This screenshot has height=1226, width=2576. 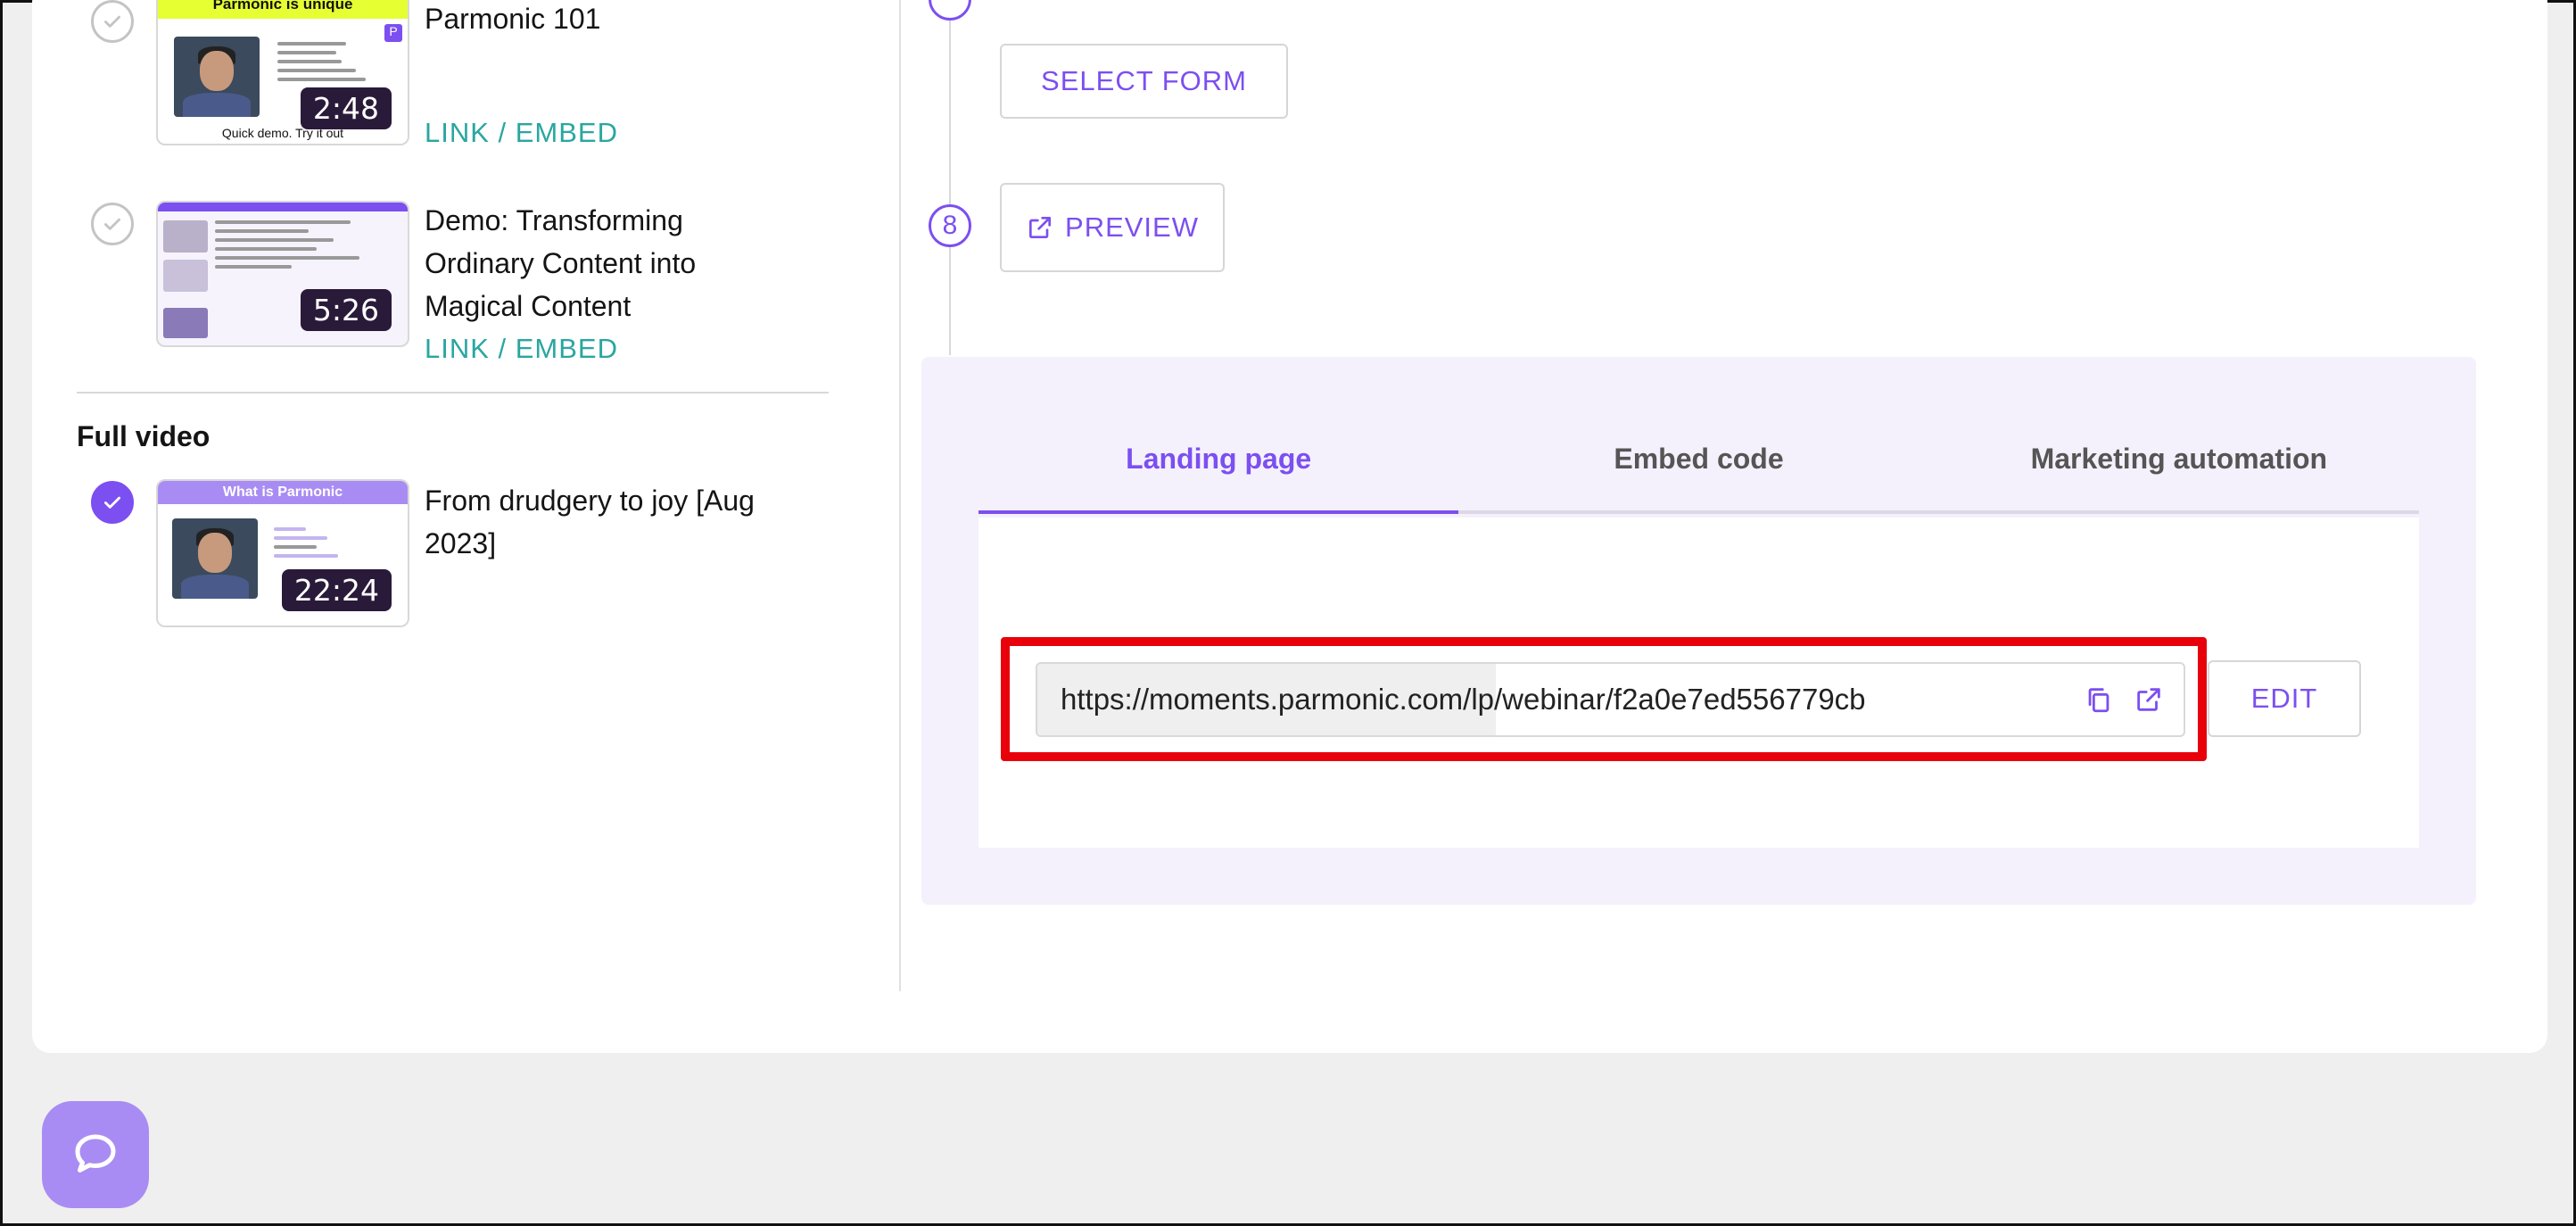 I want to click on video-title: Parmonic 101, so click(x=513, y=19).